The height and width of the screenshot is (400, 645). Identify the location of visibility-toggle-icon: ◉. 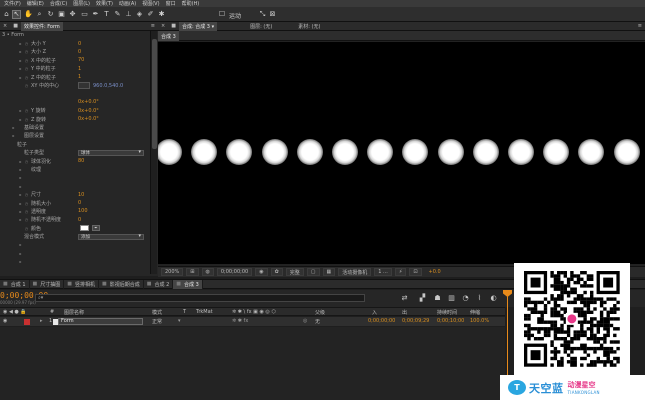
(5, 321).